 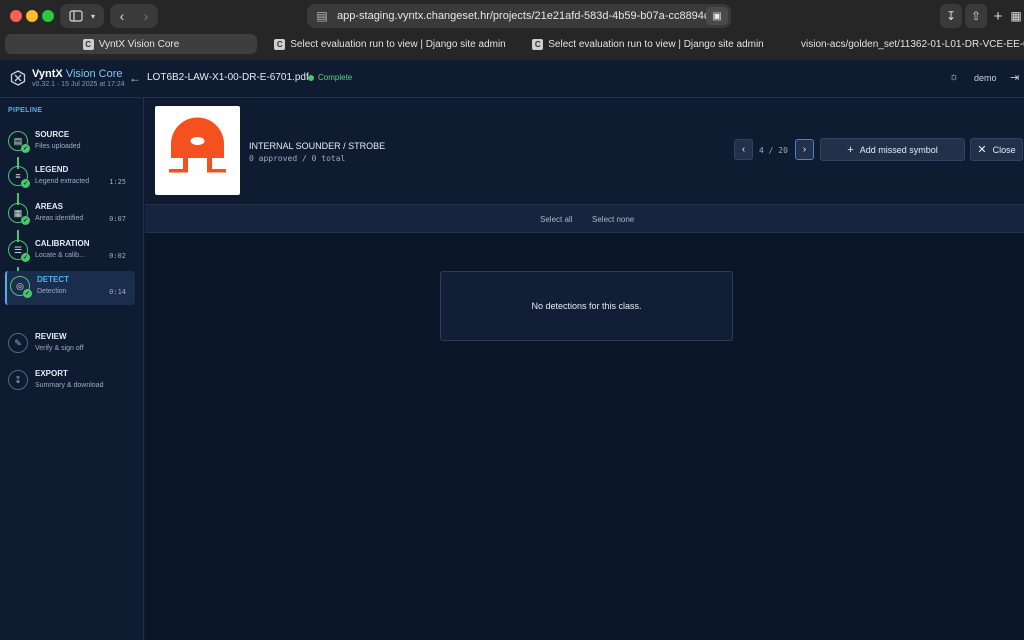 I want to click on select-all-button: Select all, so click(x=556, y=219).